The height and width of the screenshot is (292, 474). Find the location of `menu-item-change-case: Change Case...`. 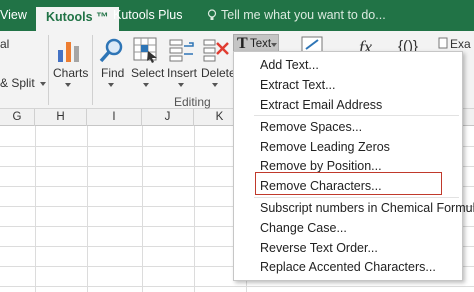

menu-item-change-case: Change Case... is located at coordinates (303, 228).